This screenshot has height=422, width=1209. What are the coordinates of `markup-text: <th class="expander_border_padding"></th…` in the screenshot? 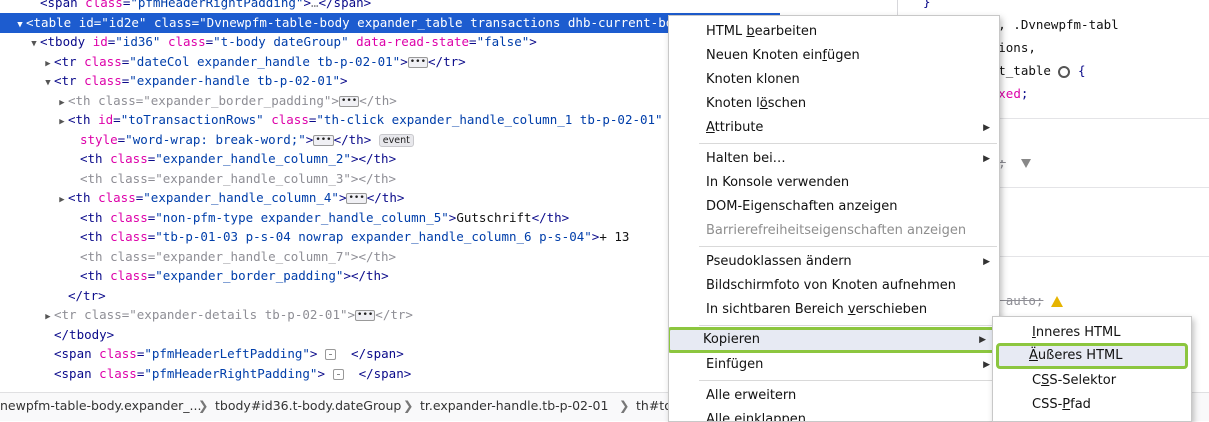 It's located at (234, 275).